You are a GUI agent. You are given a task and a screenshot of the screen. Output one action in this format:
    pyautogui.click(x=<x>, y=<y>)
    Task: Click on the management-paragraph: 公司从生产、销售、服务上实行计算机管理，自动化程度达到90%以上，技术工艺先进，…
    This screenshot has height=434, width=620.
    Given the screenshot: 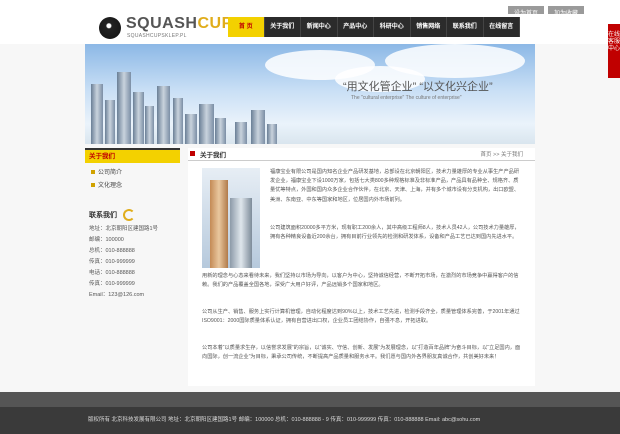 What is the action you would take?
    pyautogui.click(x=361, y=317)
    